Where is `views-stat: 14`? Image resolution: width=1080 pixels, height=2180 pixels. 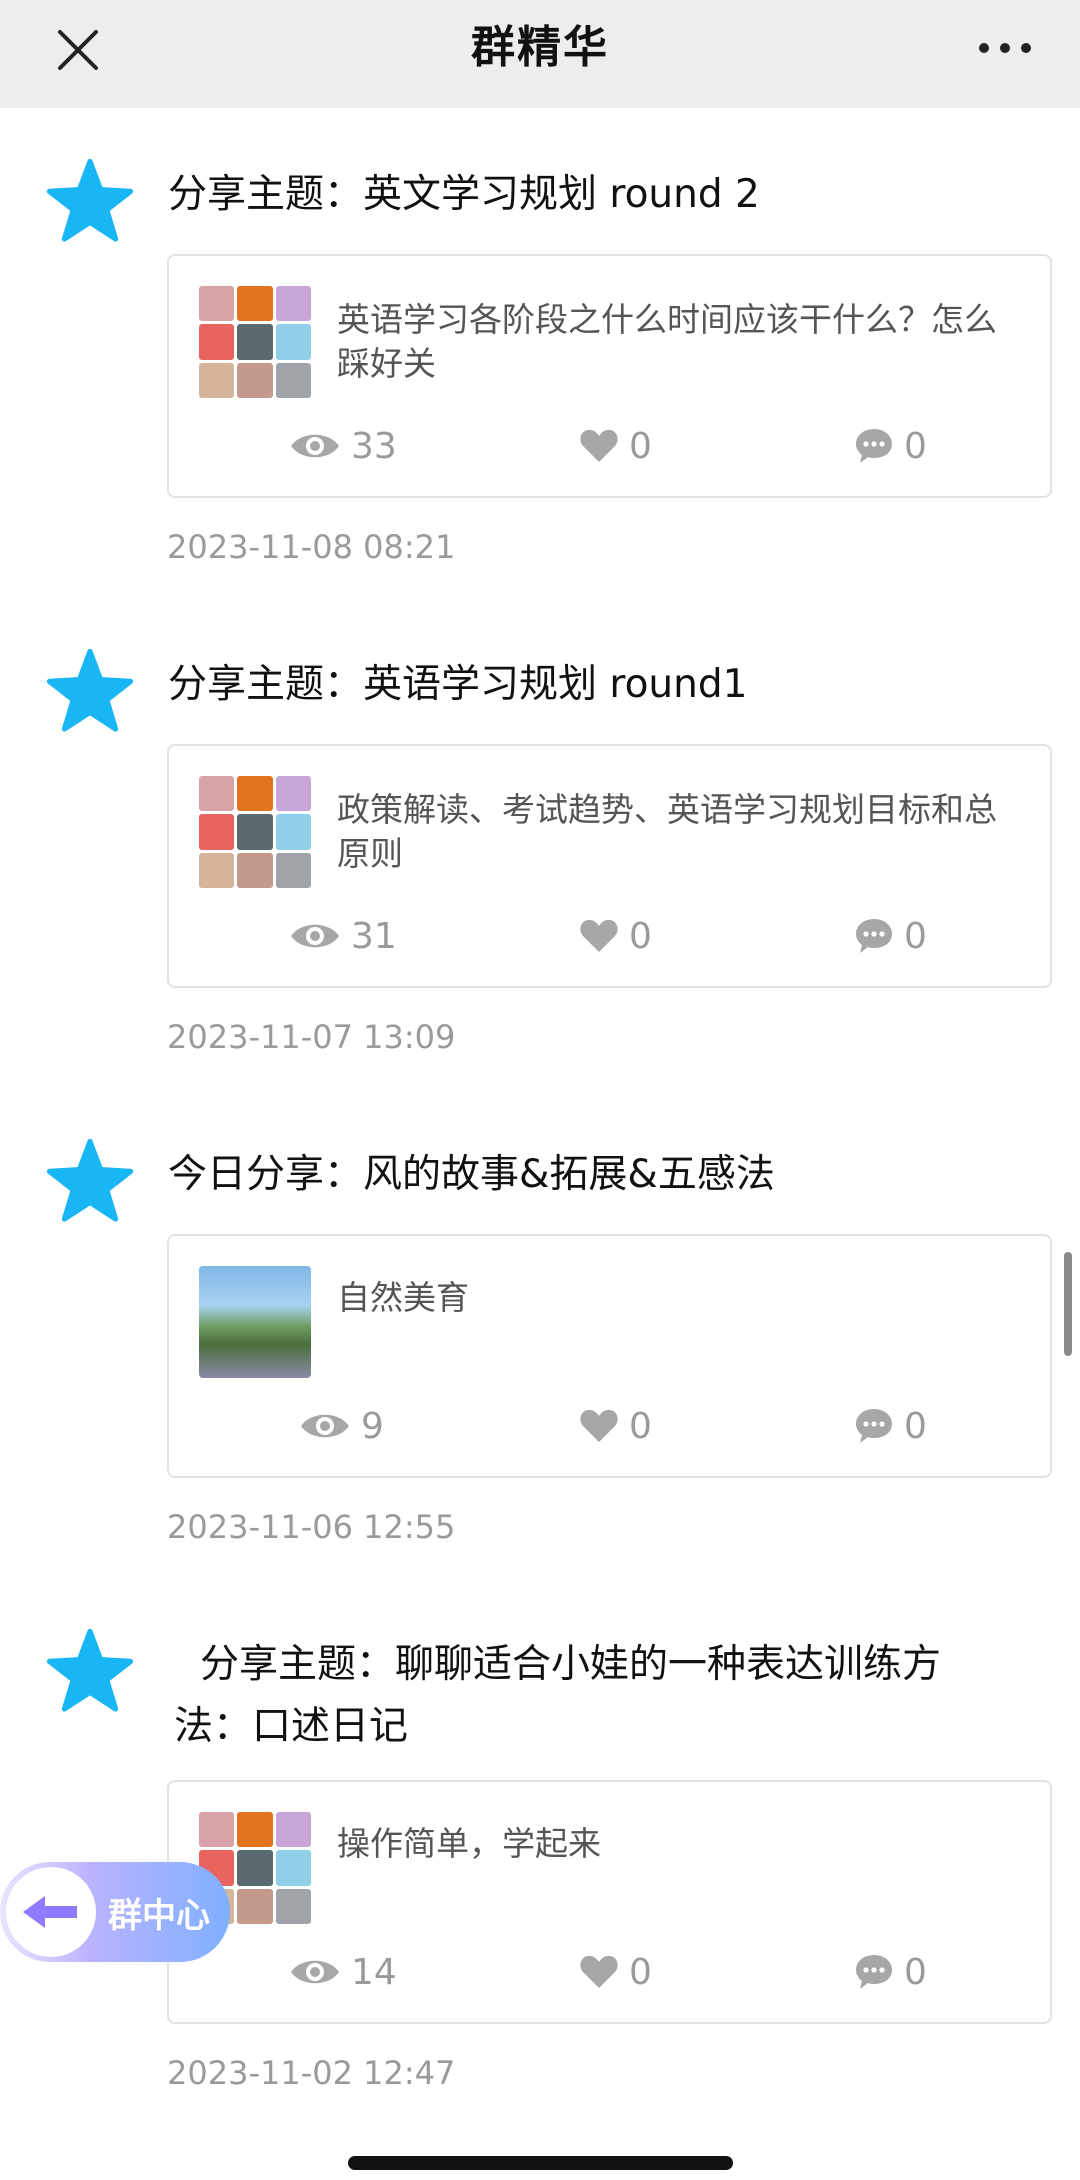 views-stat: 14 is located at coordinates (343, 1972).